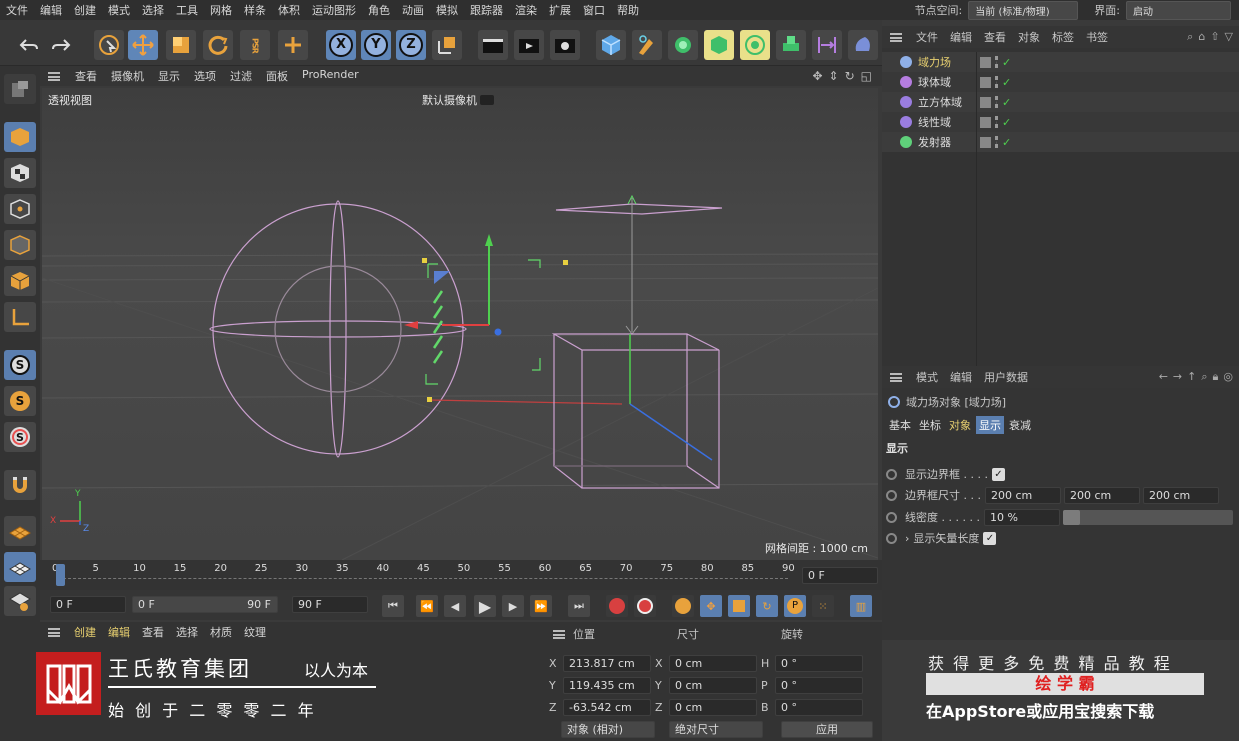  Describe the element at coordinates (1060, 82) in the screenshot. I see `object-row: 球体域 ✓` at that location.